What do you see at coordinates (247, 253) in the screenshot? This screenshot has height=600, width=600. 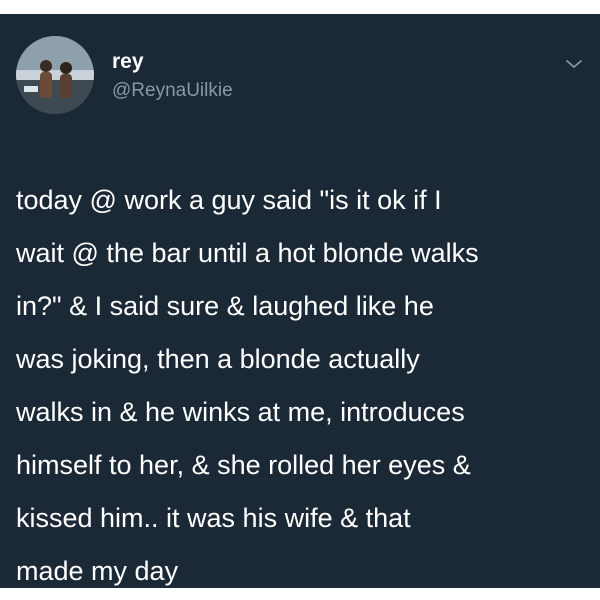 I see `tweet-line: wait @ the bar until a hot blonde walks` at bounding box center [247, 253].